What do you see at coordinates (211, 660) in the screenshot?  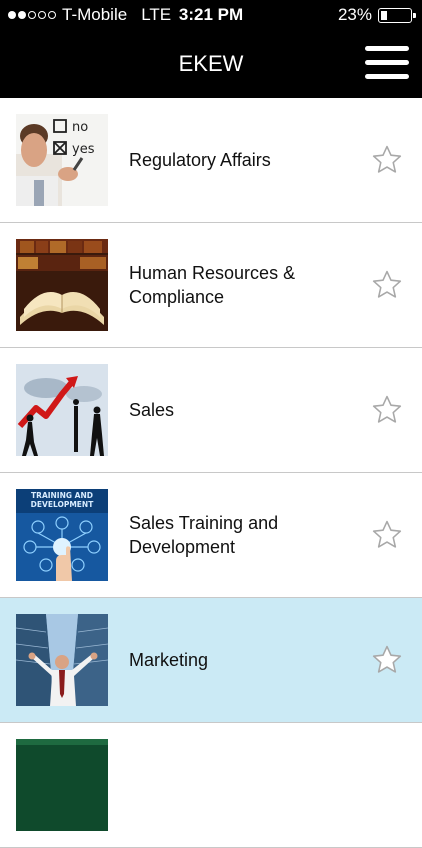 I see `list-item-marketing: Marketing` at bounding box center [211, 660].